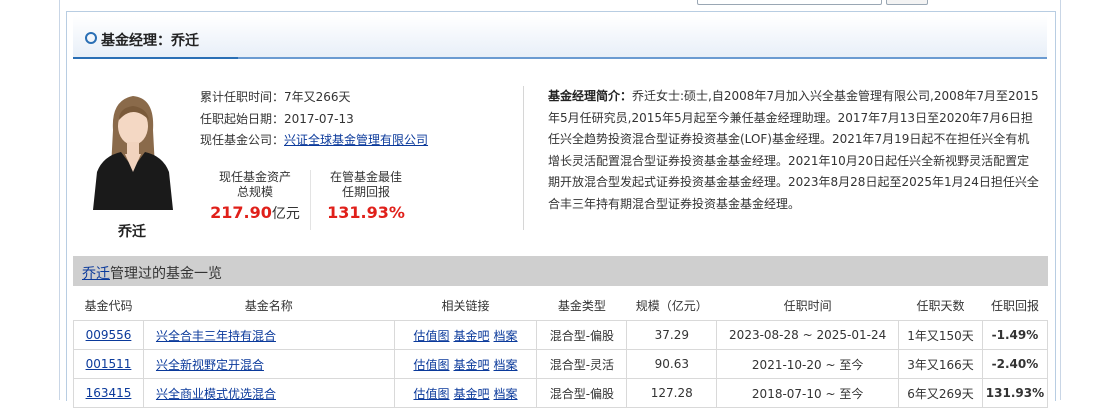 The image size is (1120, 408). What do you see at coordinates (671, 305) in the screenshot?
I see `col-header-size: 规模（亿元）` at bounding box center [671, 305].